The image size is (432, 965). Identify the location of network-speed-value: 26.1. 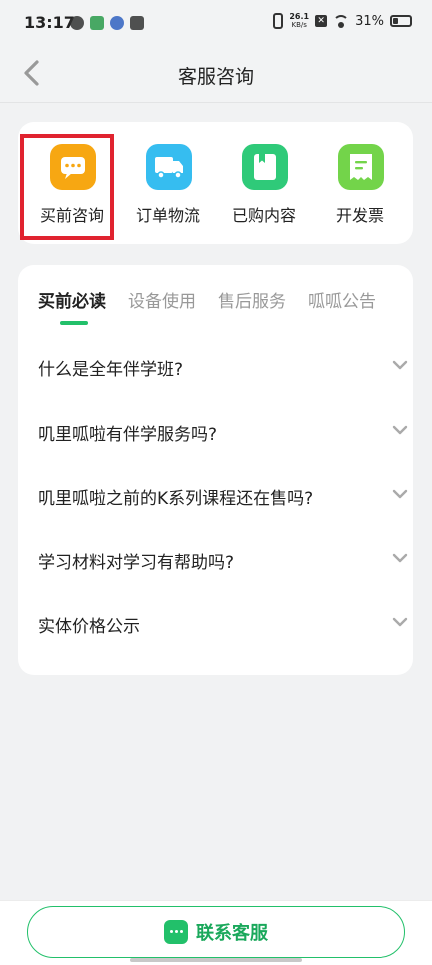
(299, 16).